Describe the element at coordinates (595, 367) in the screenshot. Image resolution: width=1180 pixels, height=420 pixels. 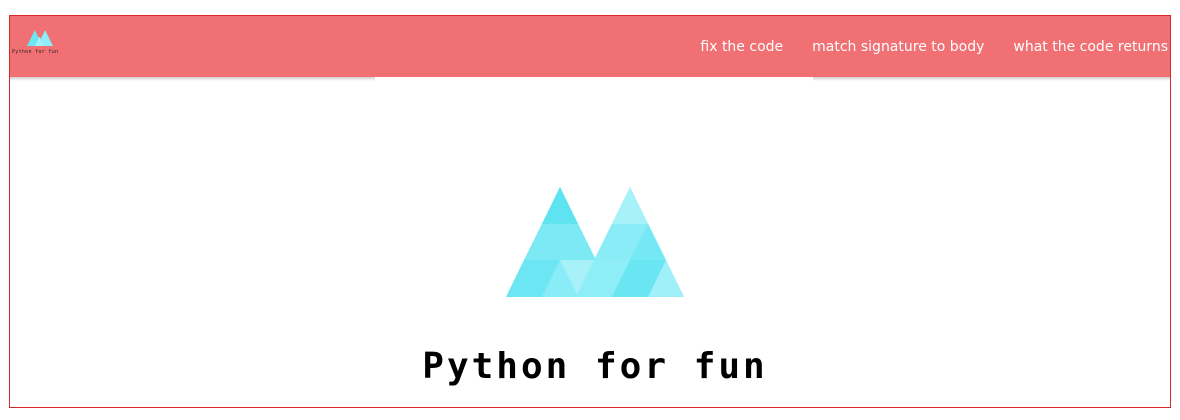
I see `hero-title: Python for fun` at that location.